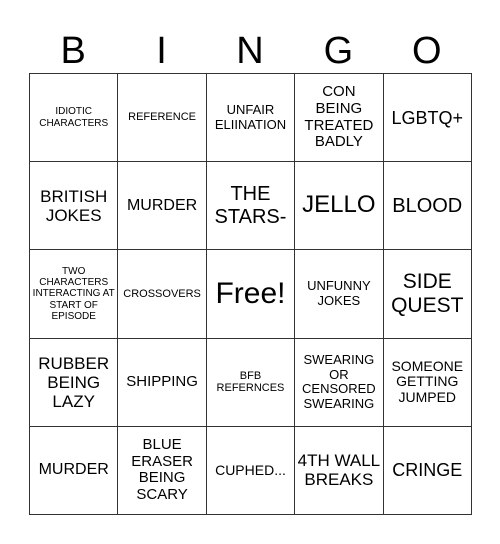 Image resolution: width=500 pixels, height=544 pixels. I want to click on bingo-cell: BRITISH JOKES, so click(73, 206).